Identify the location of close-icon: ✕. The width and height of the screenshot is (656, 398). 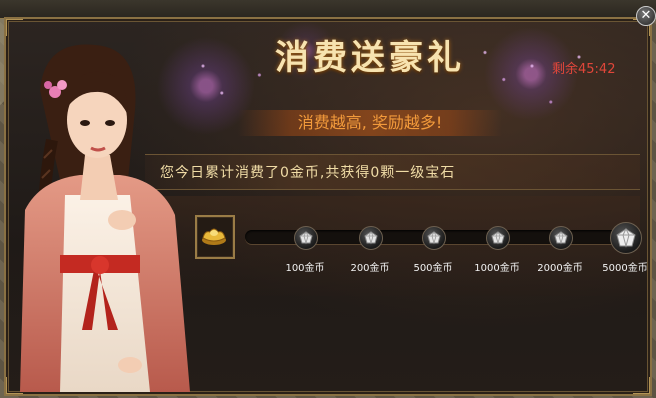
(646, 16).